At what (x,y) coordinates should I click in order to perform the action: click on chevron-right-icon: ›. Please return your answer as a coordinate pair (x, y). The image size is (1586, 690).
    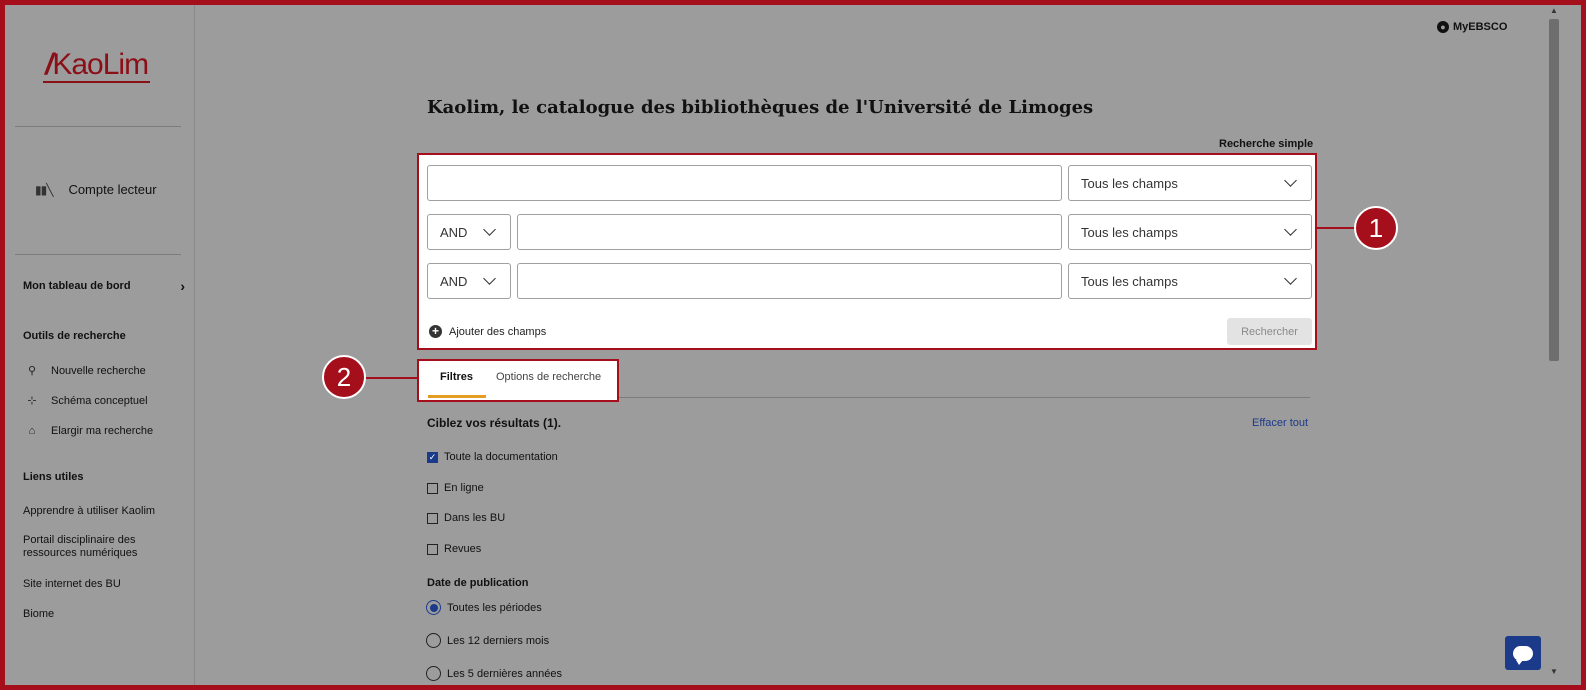
    Looking at the image, I should click on (182, 286).